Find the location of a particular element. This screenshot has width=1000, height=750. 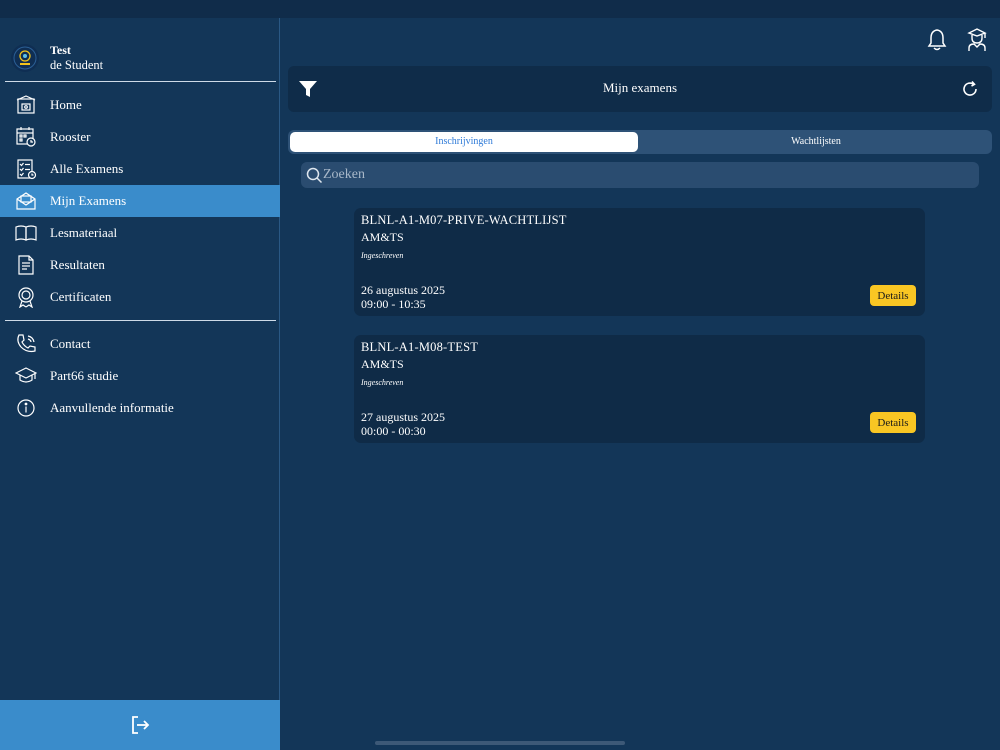

sidebar-item-label: Part66 studie is located at coordinates (84, 375).